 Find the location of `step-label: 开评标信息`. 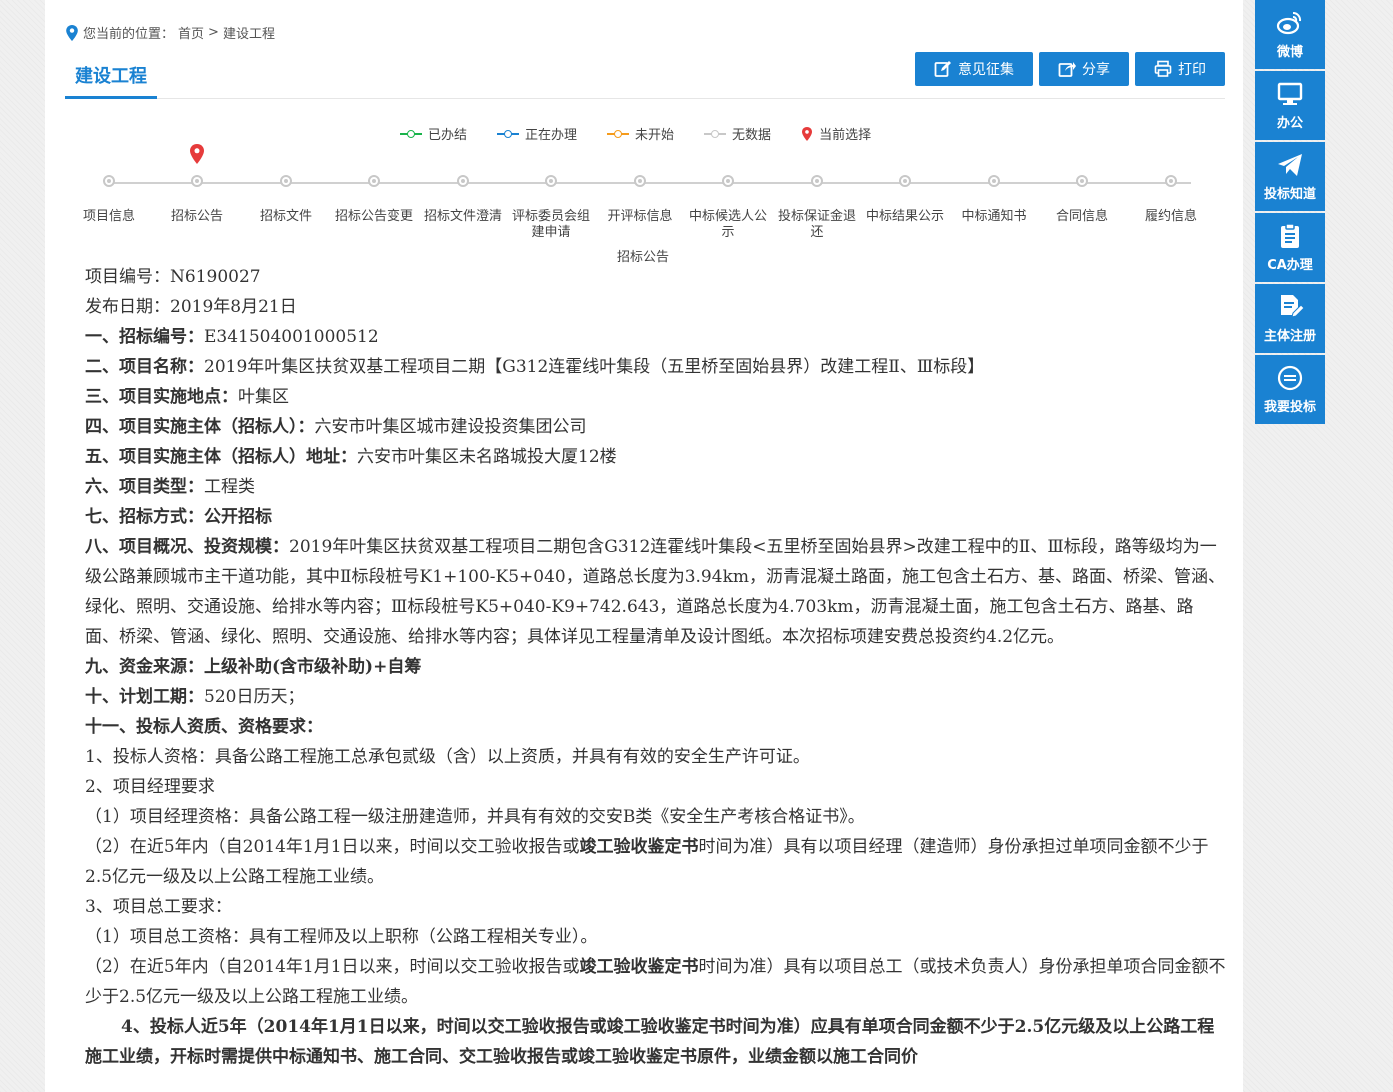

step-label: 开评标信息 is located at coordinates (640, 216).